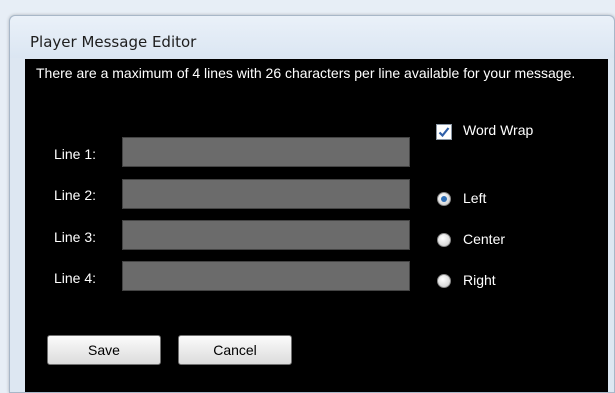 The width and height of the screenshot is (615, 393). What do you see at coordinates (75, 154) in the screenshot?
I see `line-1-label: Line 1:` at bounding box center [75, 154].